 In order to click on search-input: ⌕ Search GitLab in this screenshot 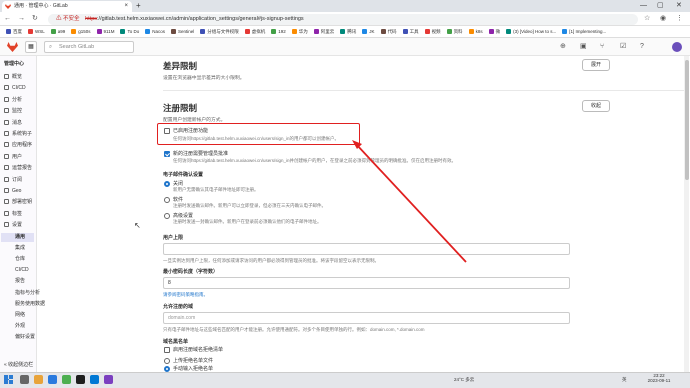, I will do `click(89, 47)`.